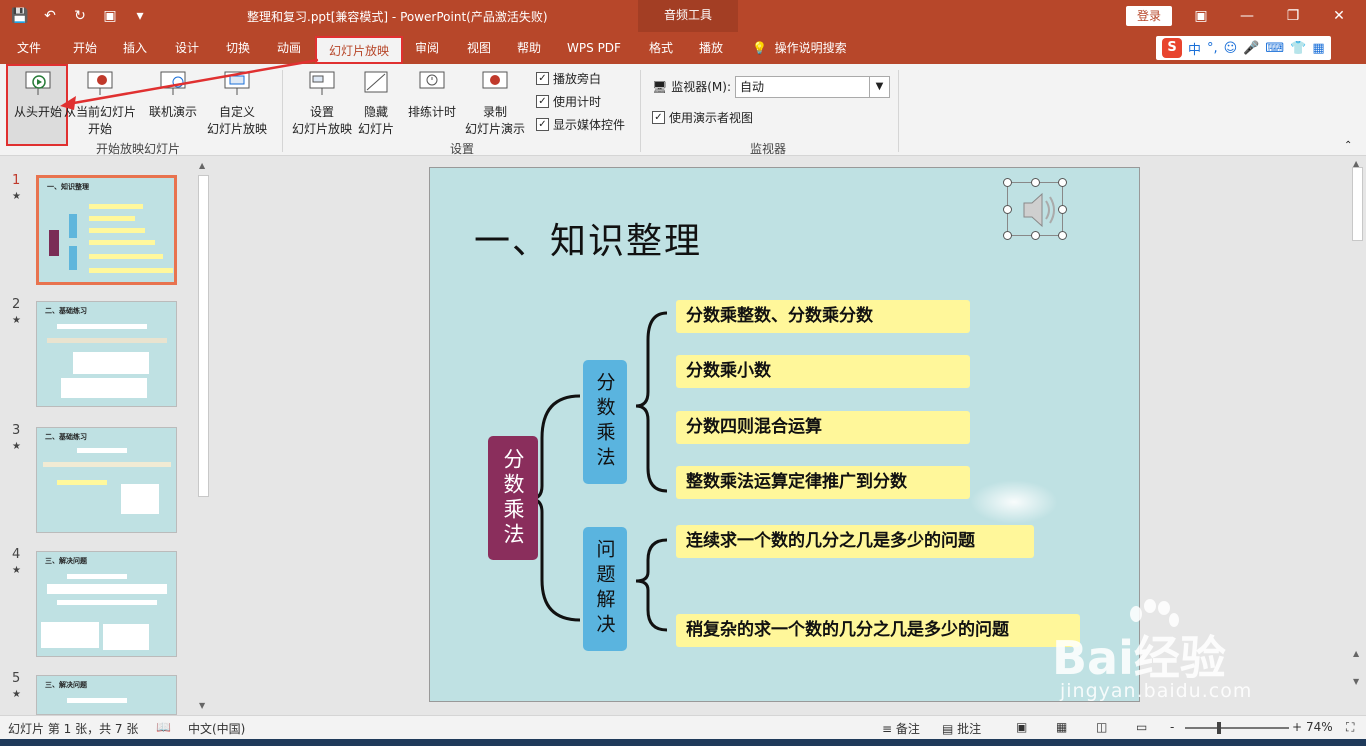 The image size is (1366, 746). Describe the element at coordinates (99, 129) in the screenshot. I see `from-current-label-2: 开始` at that location.